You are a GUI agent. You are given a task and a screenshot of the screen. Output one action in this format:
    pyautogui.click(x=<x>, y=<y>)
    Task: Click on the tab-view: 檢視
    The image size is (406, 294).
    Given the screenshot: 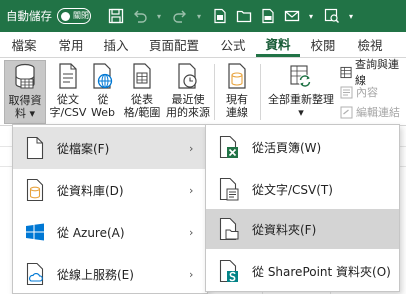 What is the action you would take?
    pyautogui.click(x=370, y=44)
    